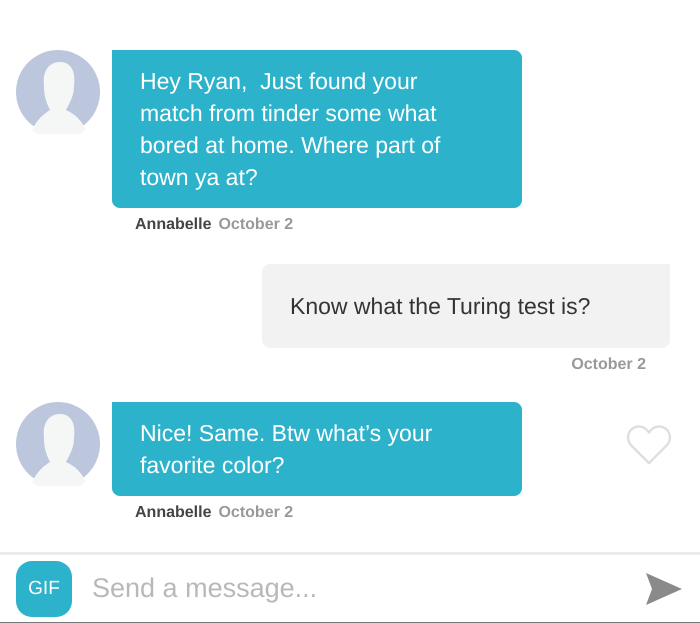 This screenshot has width=700, height=623. Describe the element at coordinates (44, 588) in the screenshot. I see `gif-button: GIF` at that location.